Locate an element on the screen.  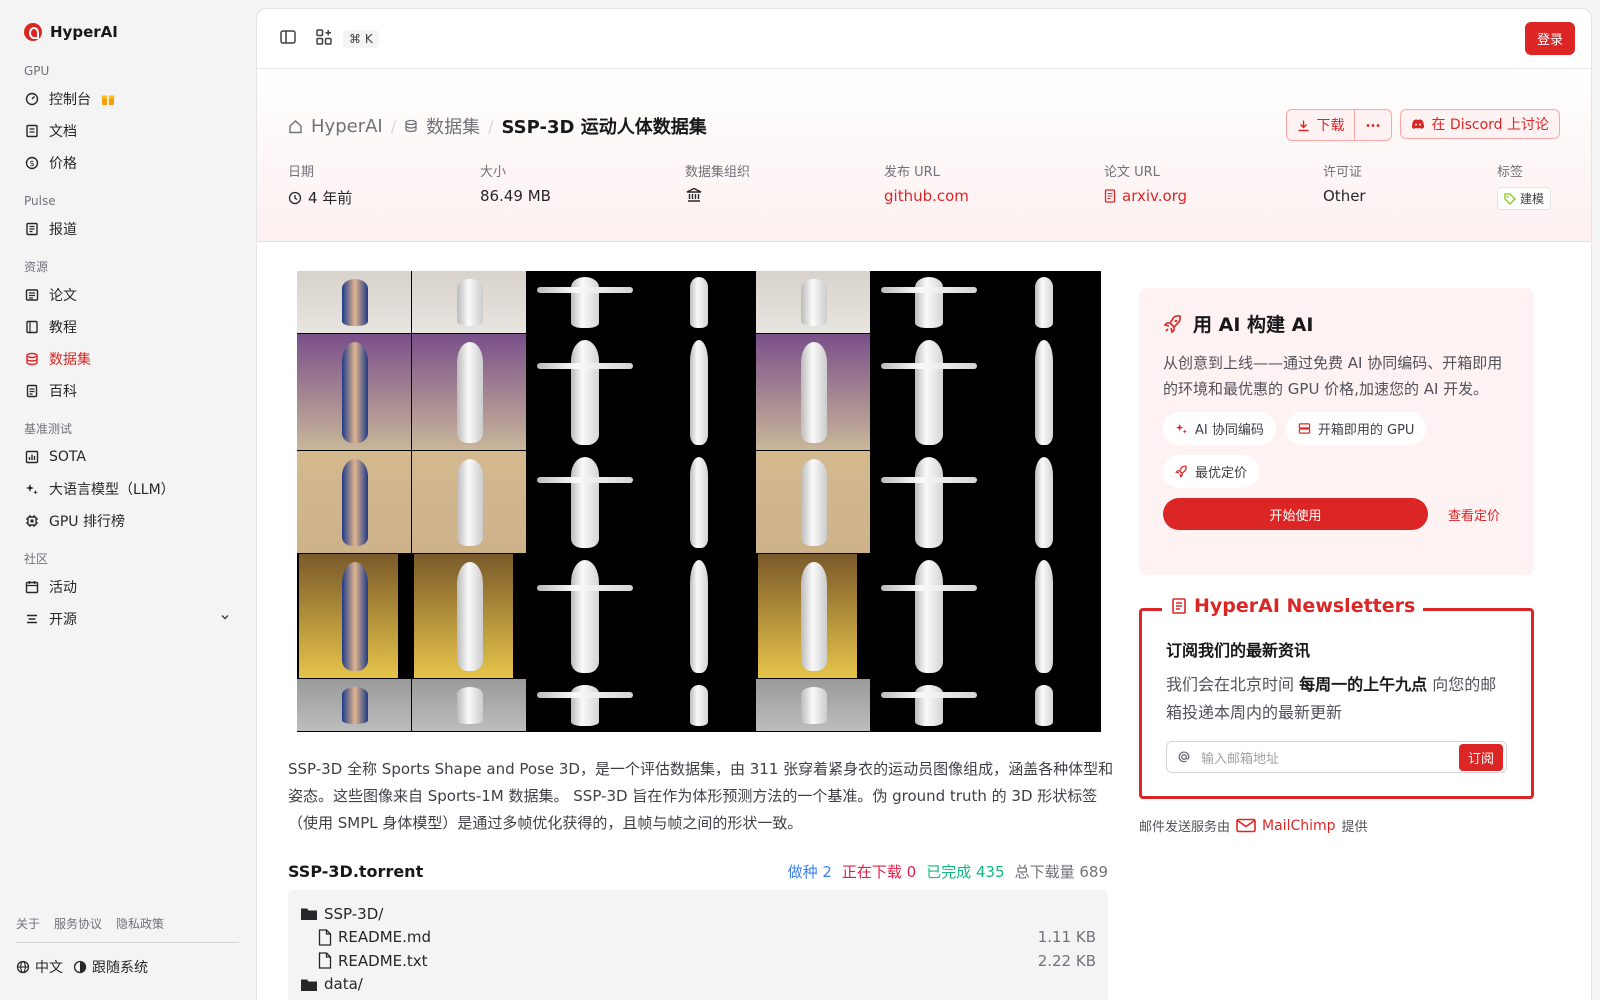
sidebar-toggle-icon is located at coordinates (288, 39).